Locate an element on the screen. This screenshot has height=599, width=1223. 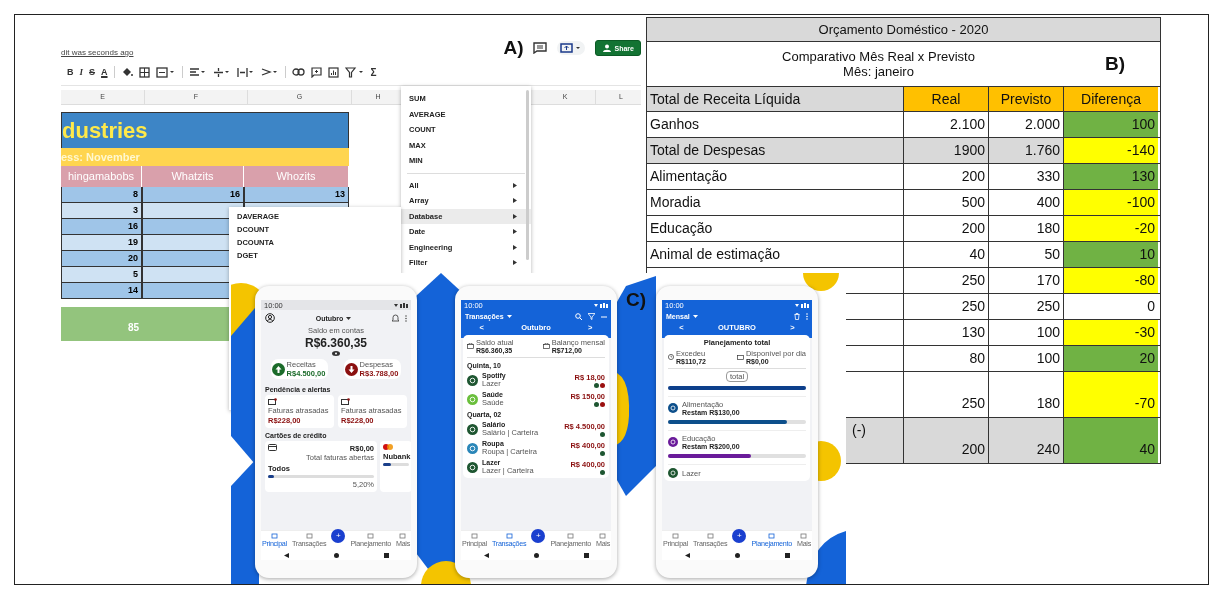
table-cell: -140 is located at coordinates (1111, 150).